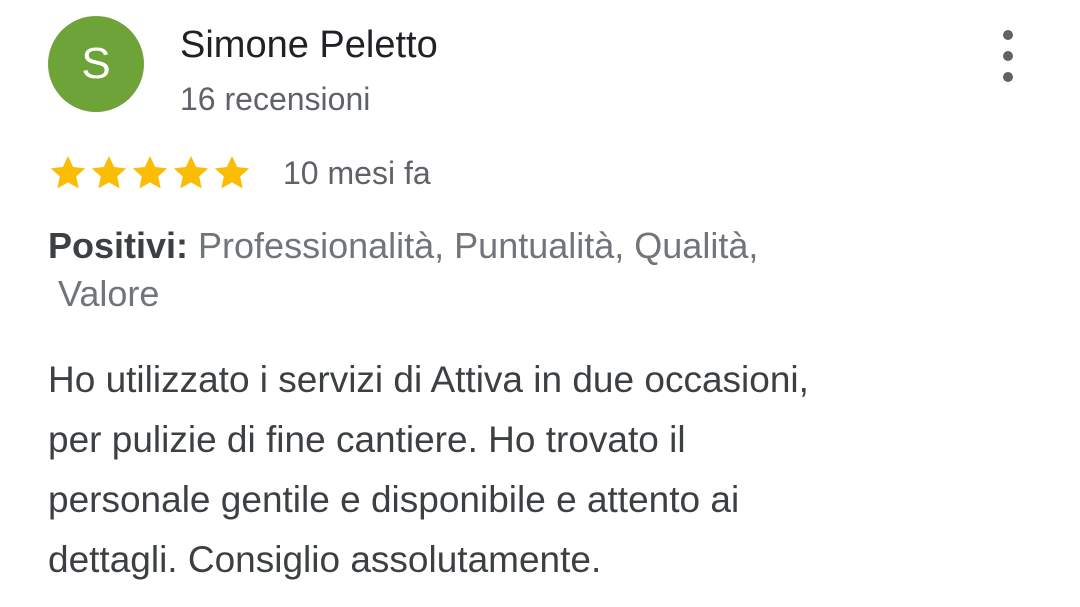 This screenshot has height=607, width=1080. What do you see at coordinates (1008, 35) in the screenshot?
I see `more-vert-icon` at bounding box center [1008, 35].